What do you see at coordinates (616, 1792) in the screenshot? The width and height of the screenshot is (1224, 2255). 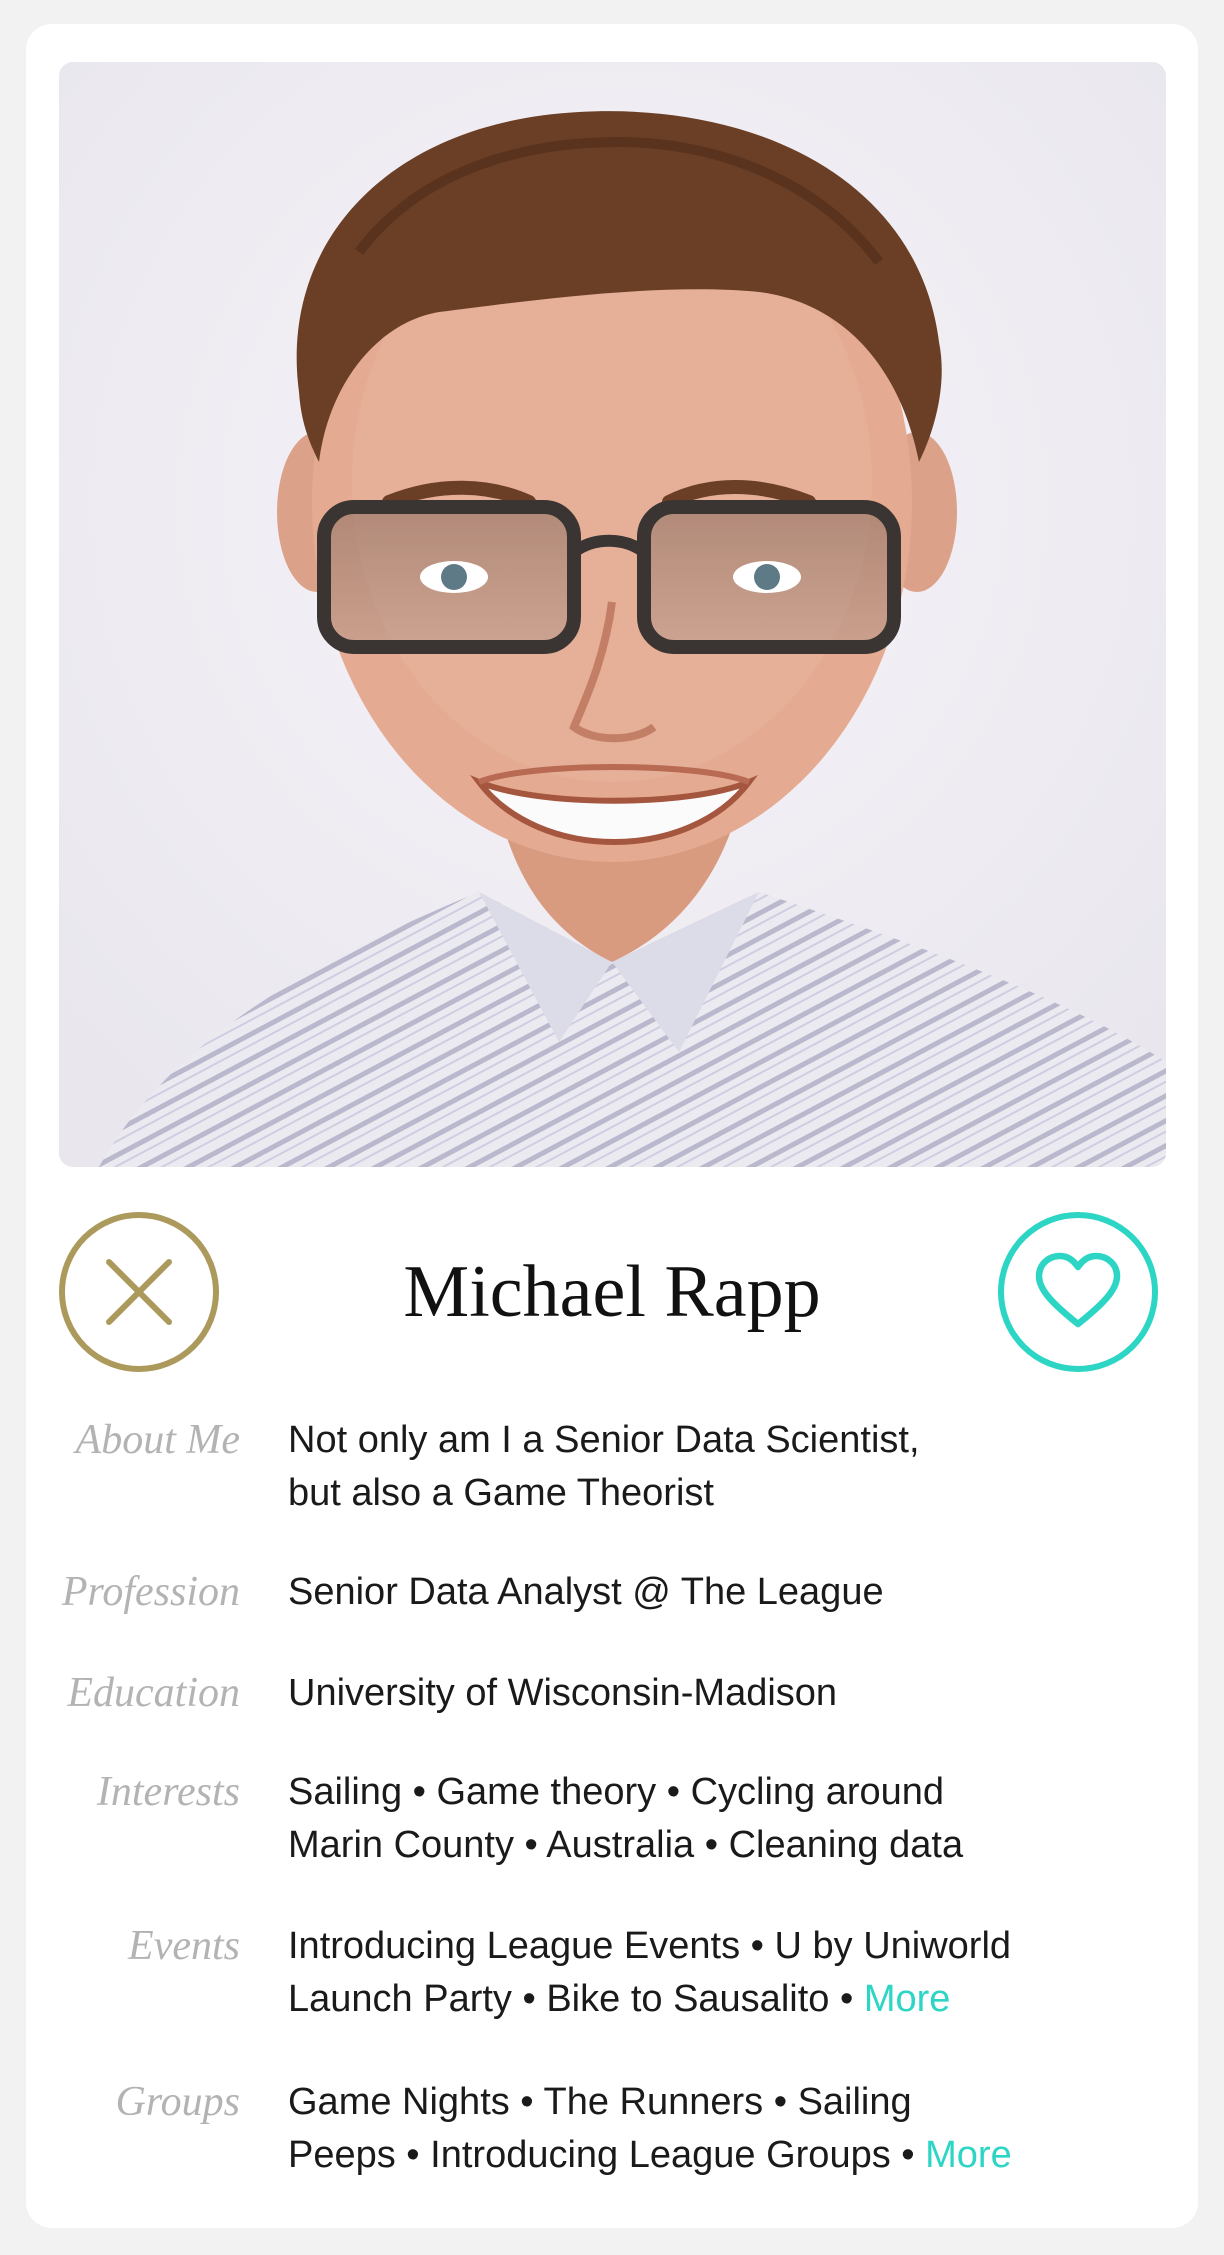 I see `interests-line: Sailing • Game theory • Cycling around` at bounding box center [616, 1792].